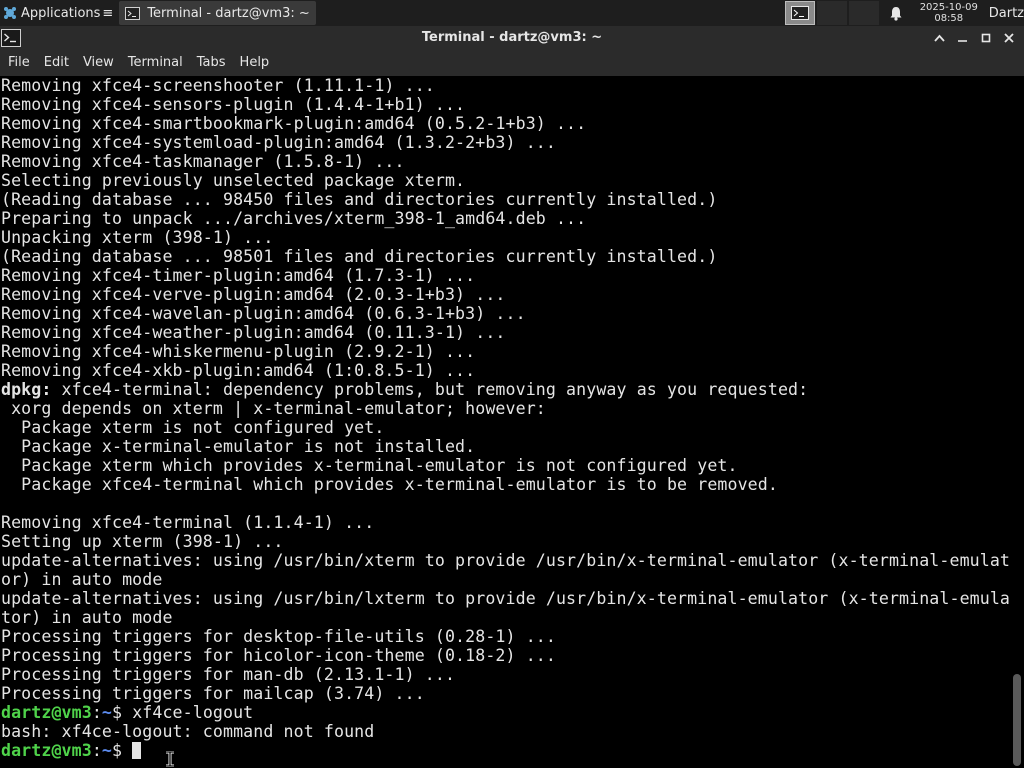  I want to click on terminal-line: tor) in auto mode, so click(505, 617).